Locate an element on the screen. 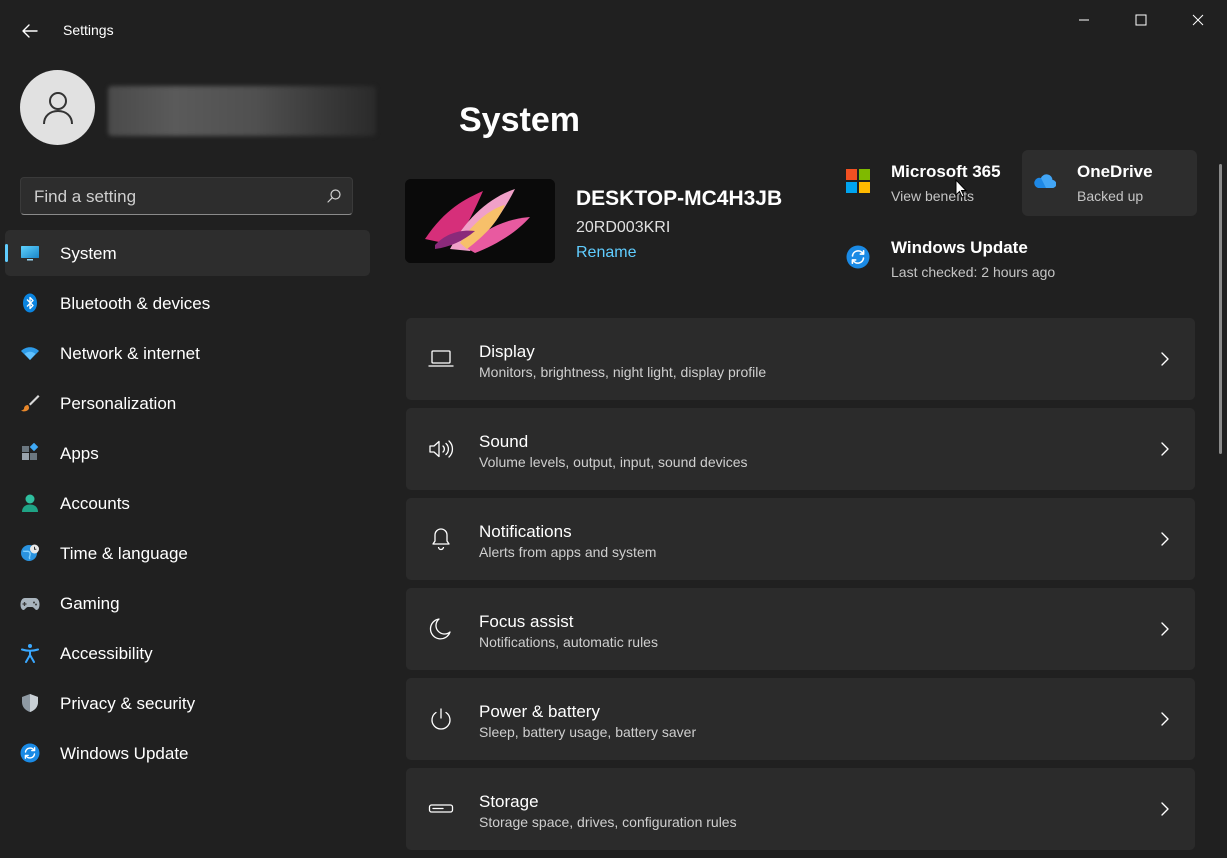  user-name-blurred is located at coordinates (242, 111).